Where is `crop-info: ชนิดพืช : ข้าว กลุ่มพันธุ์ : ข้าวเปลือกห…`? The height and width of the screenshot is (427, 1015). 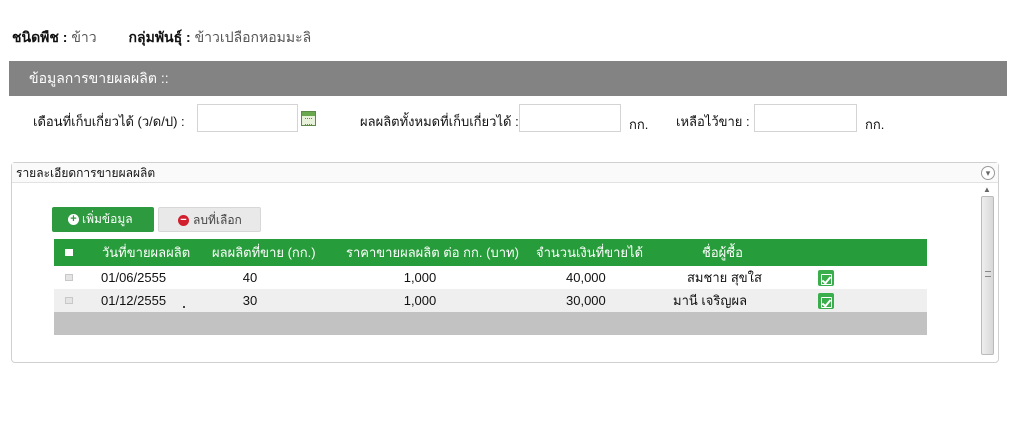 crop-info: ชนิดพืช : ข้าว กลุ่มพันธุ์ : ข้าวเปลือกห… is located at coordinates (161, 38).